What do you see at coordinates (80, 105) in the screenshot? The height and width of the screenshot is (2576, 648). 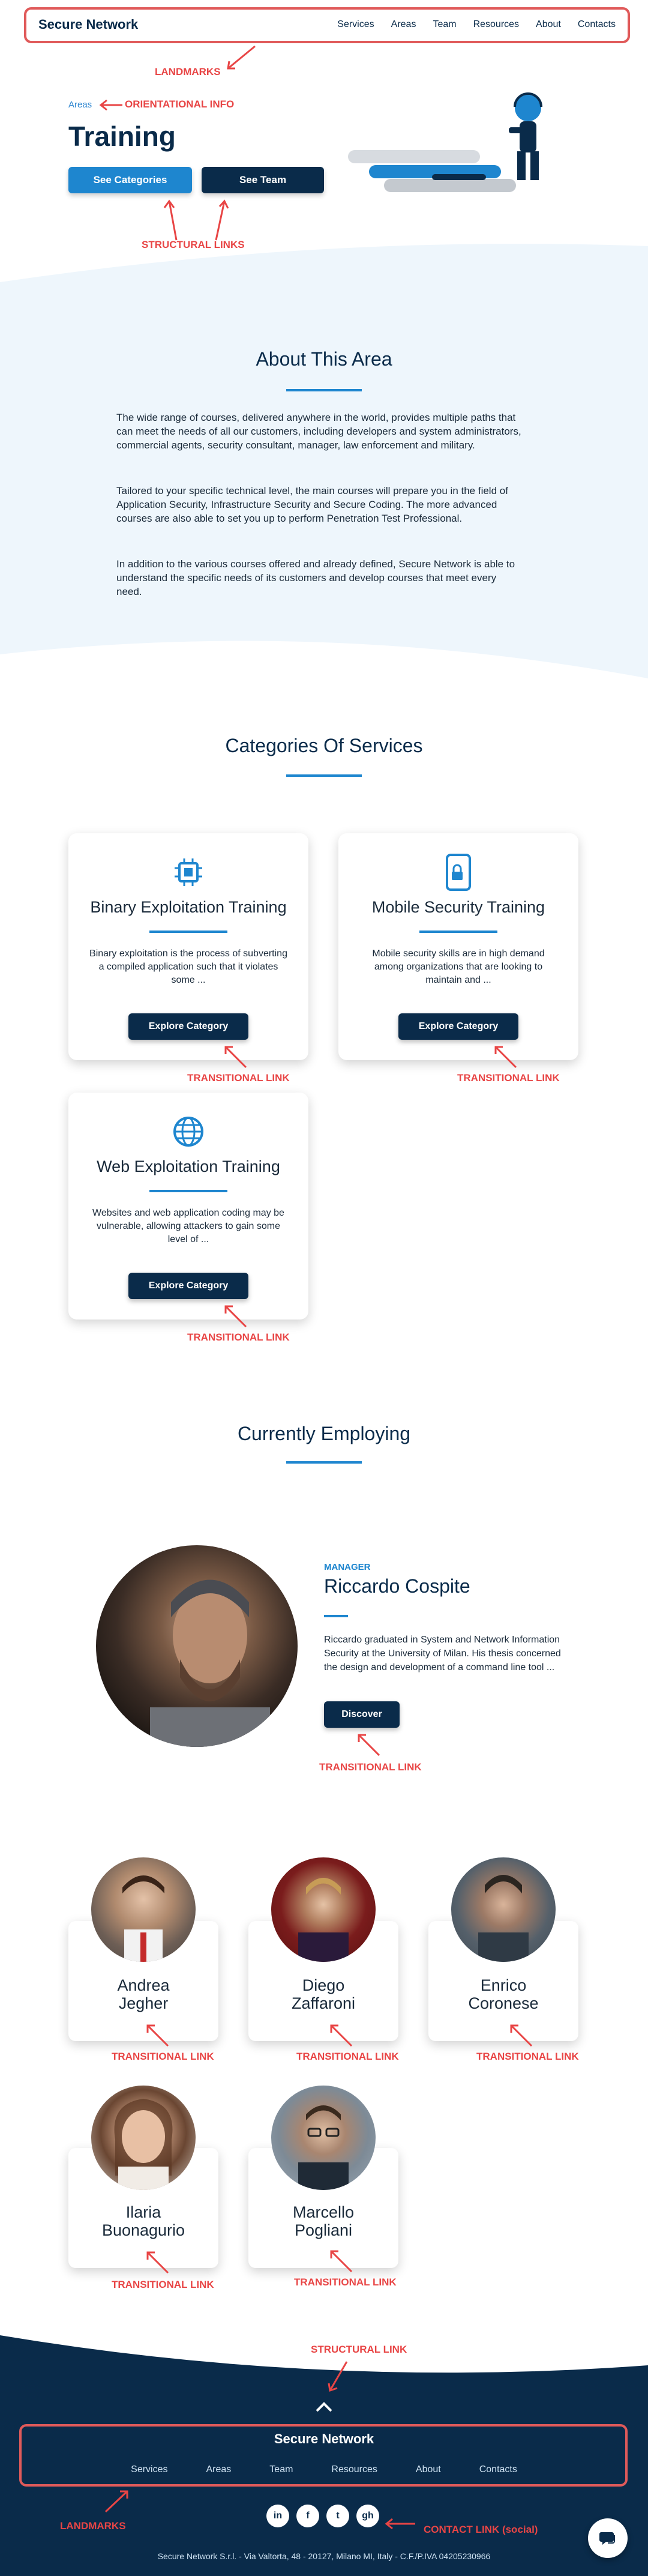 I see `breadcrumb-areas: Areas` at bounding box center [80, 105].